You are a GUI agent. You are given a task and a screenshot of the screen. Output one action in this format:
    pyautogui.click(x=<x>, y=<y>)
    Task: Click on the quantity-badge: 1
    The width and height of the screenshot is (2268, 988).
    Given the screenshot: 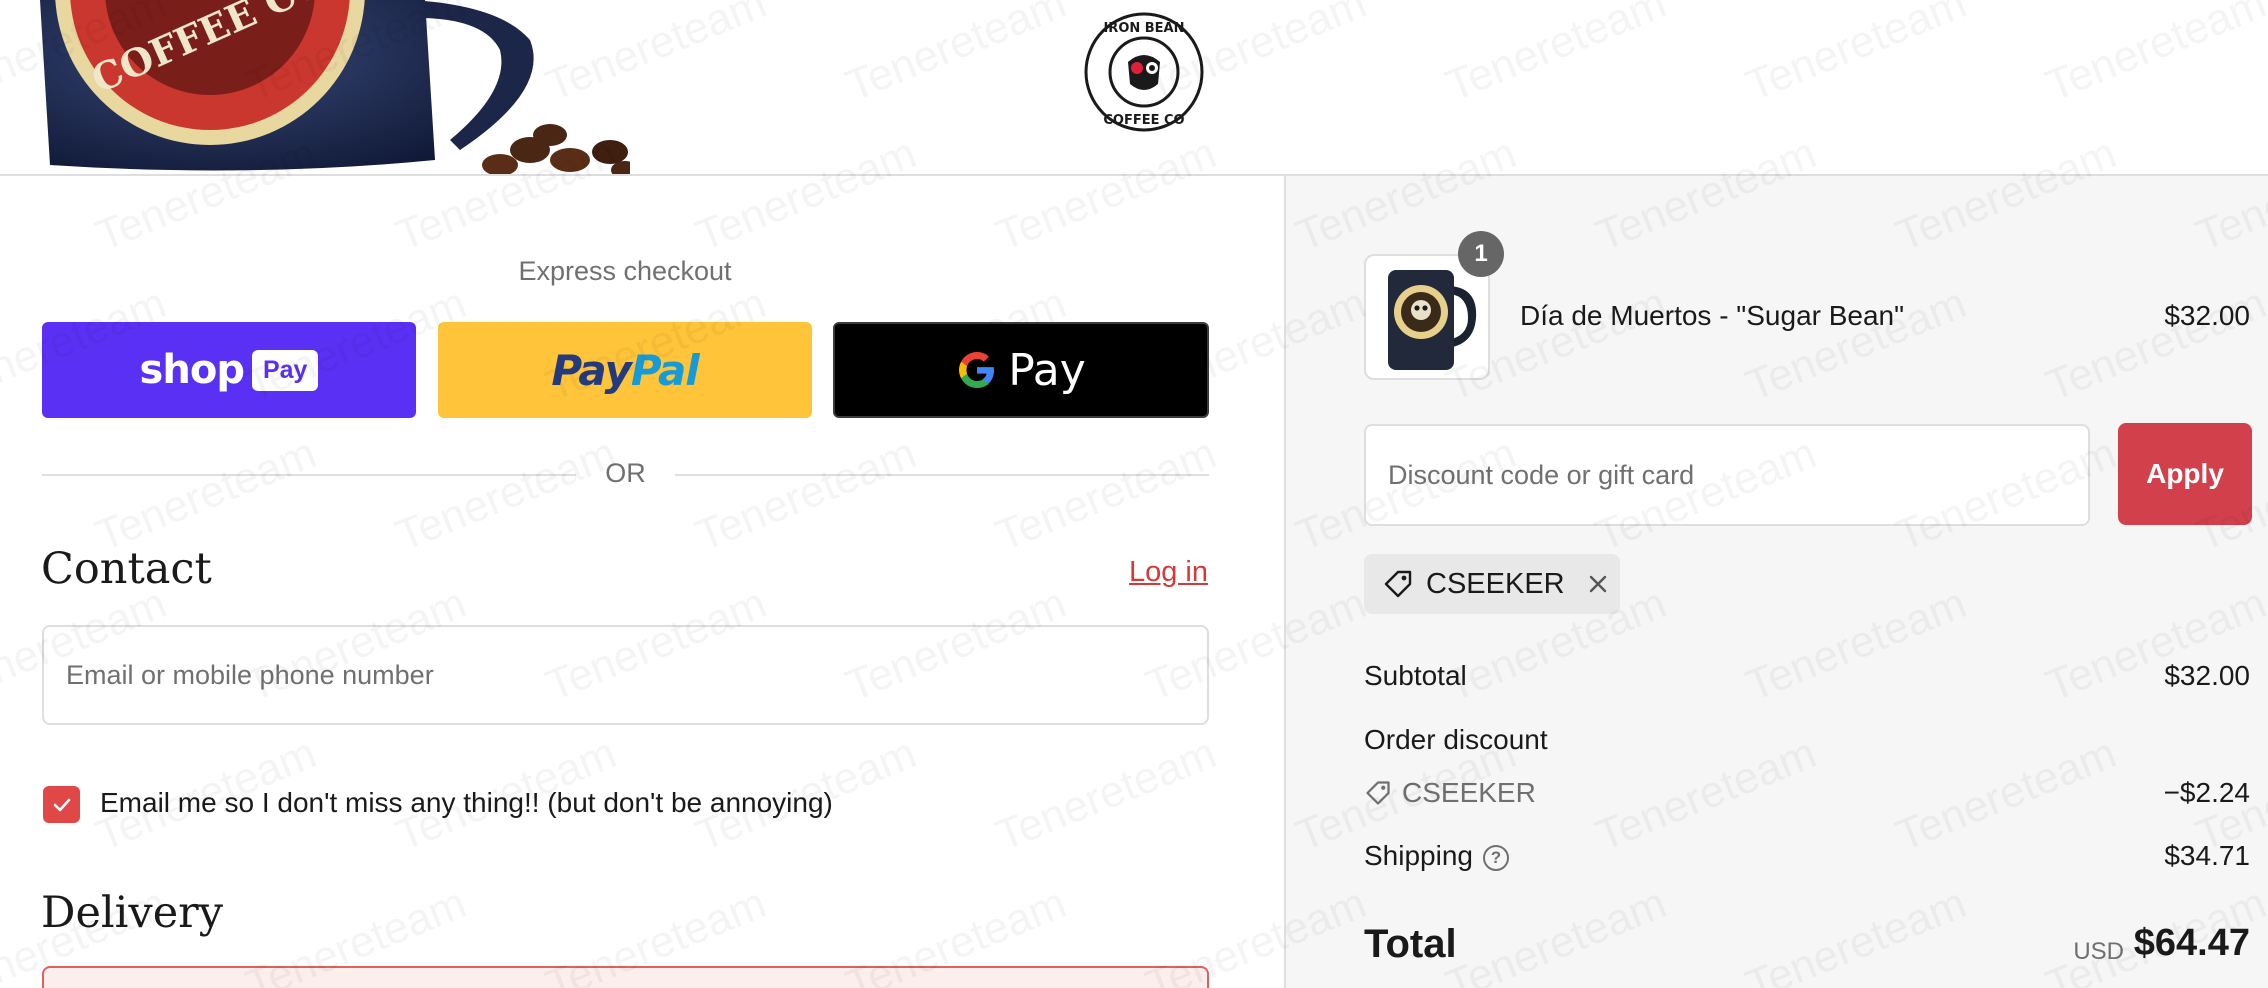 What is the action you would take?
    pyautogui.click(x=1481, y=254)
    